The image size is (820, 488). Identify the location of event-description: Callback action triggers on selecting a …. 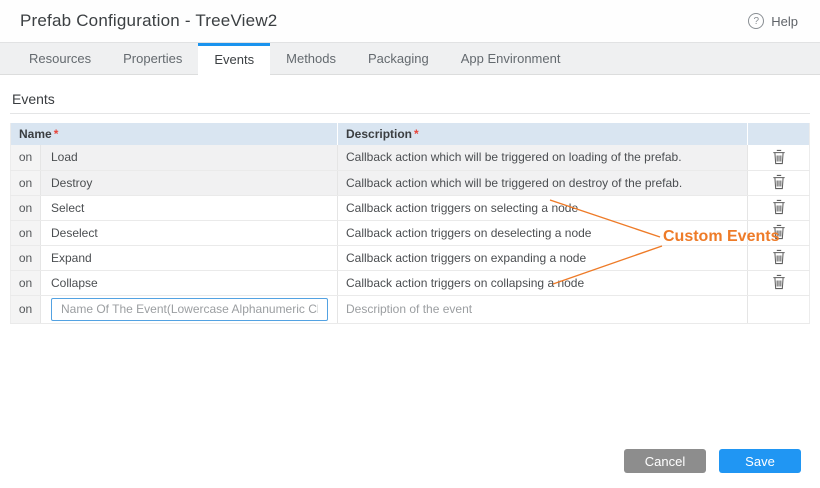
(542, 208).